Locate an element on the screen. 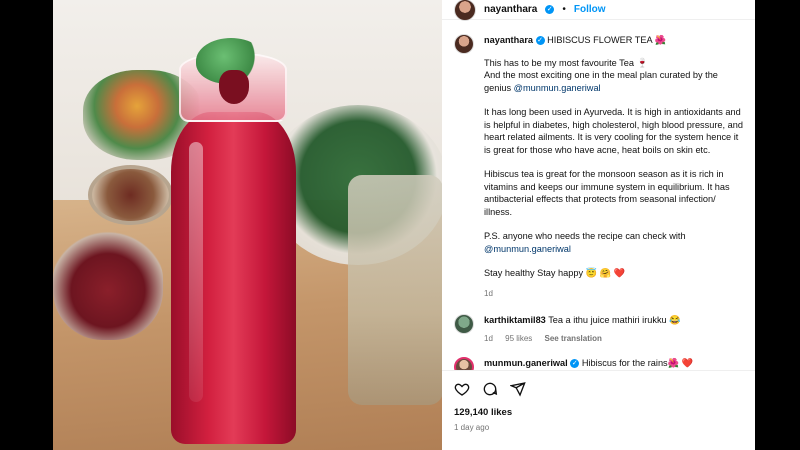 This screenshot has width=800, height=450. author-username: nayanthara is located at coordinates (510, 9).